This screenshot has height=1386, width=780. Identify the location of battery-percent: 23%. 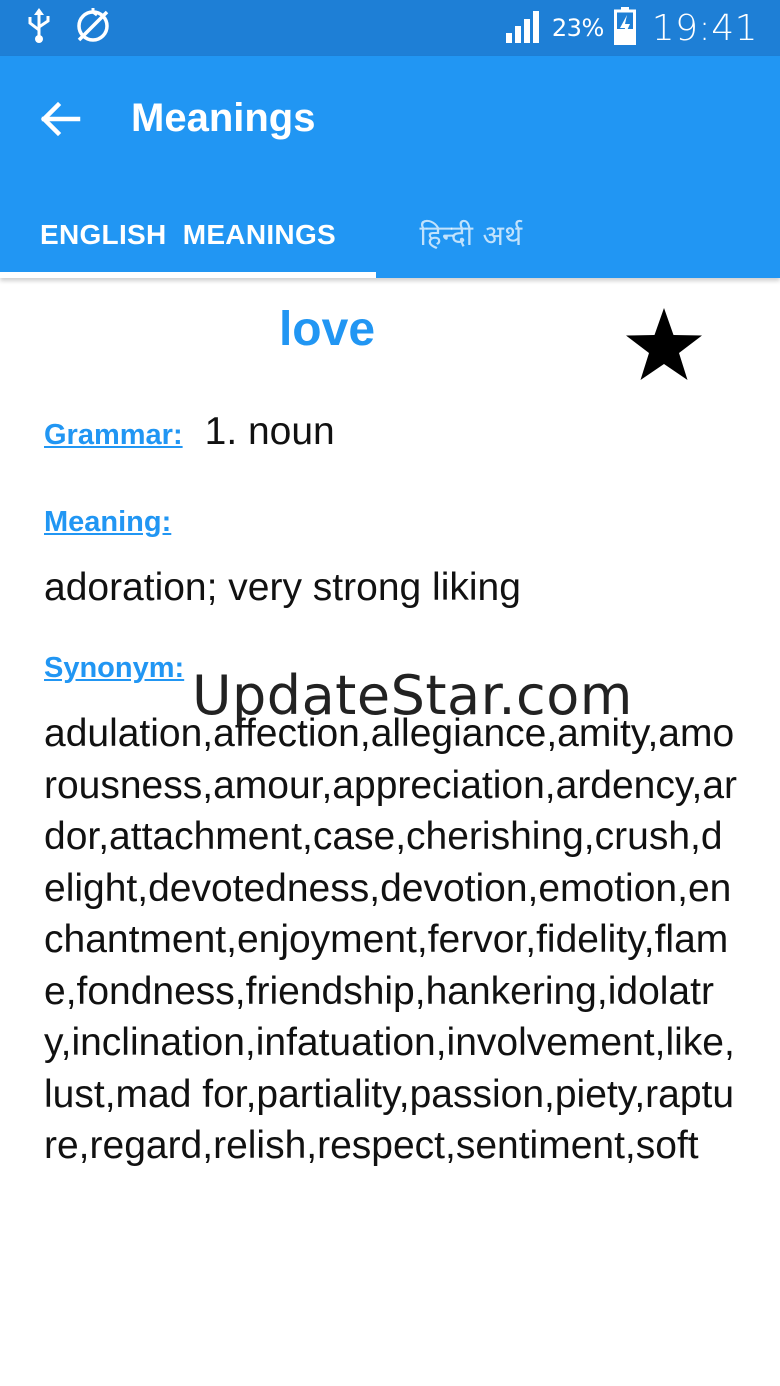
(577, 28).